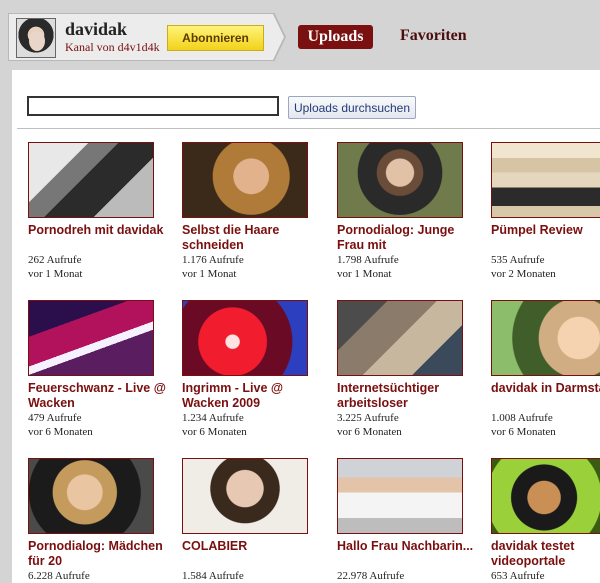 The height and width of the screenshot is (583, 600). What do you see at coordinates (213, 418) in the screenshot?
I see `video-views: 1.234 Aufrufe` at bounding box center [213, 418].